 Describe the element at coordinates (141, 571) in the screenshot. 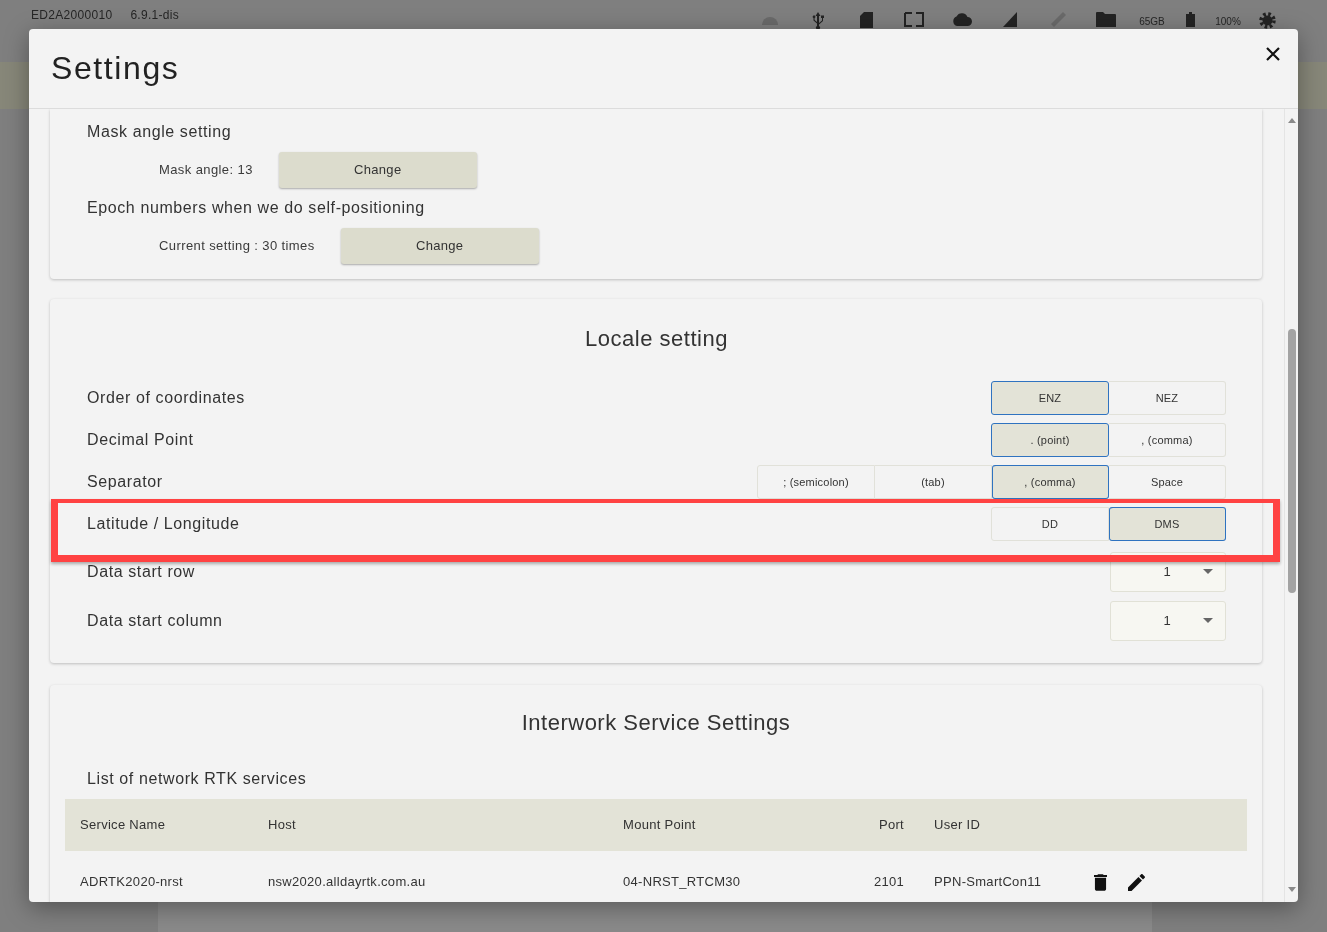

I see `setting-label: Data start row` at that location.